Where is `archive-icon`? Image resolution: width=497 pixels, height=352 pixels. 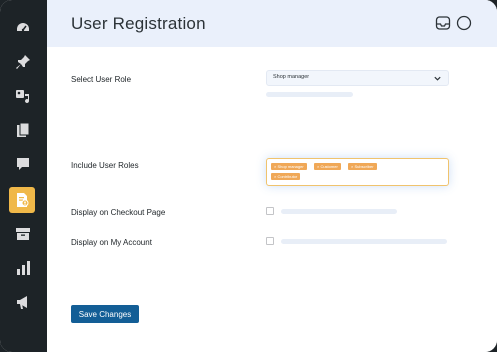 archive-icon is located at coordinates (23, 234).